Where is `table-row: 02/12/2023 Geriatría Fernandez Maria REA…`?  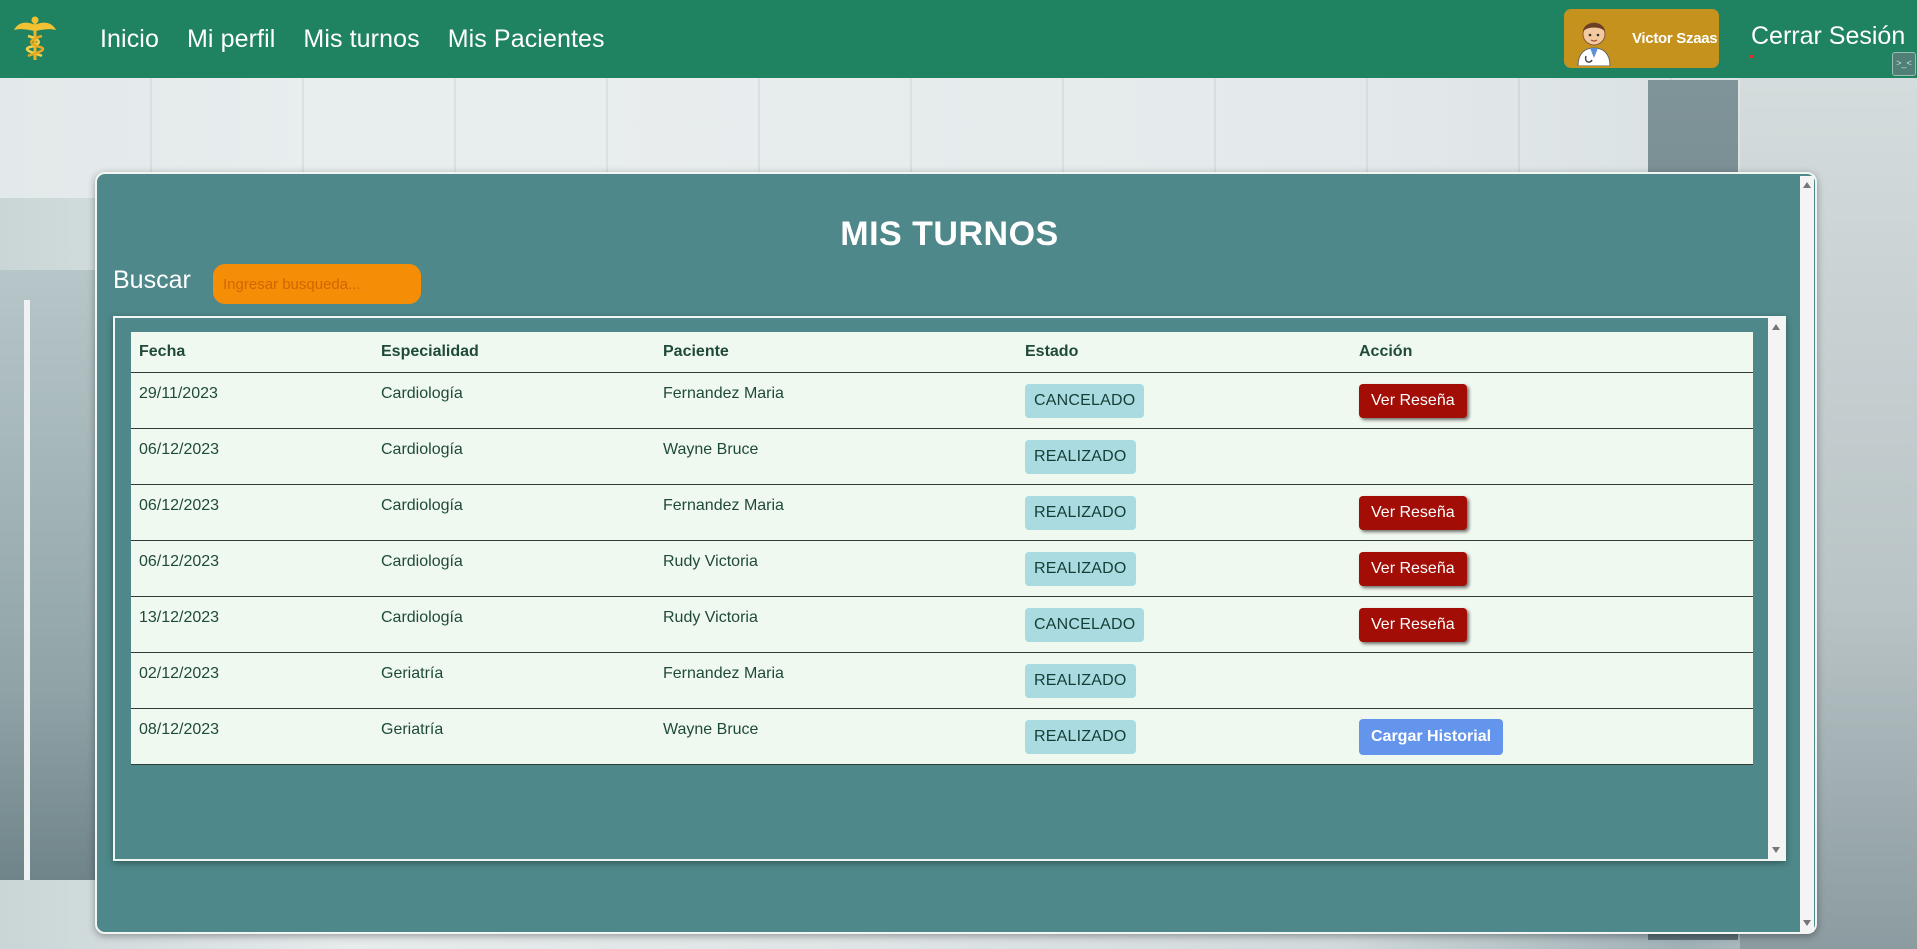 table-row: 02/12/2023 Geriatría Fernandez Maria REA… is located at coordinates (942, 680).